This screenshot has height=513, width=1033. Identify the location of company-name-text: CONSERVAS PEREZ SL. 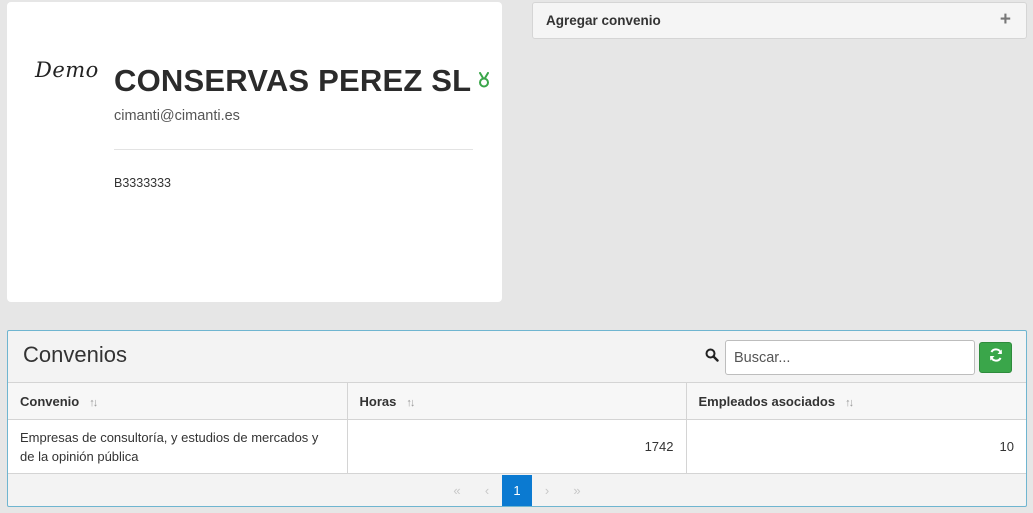
(293, 80).